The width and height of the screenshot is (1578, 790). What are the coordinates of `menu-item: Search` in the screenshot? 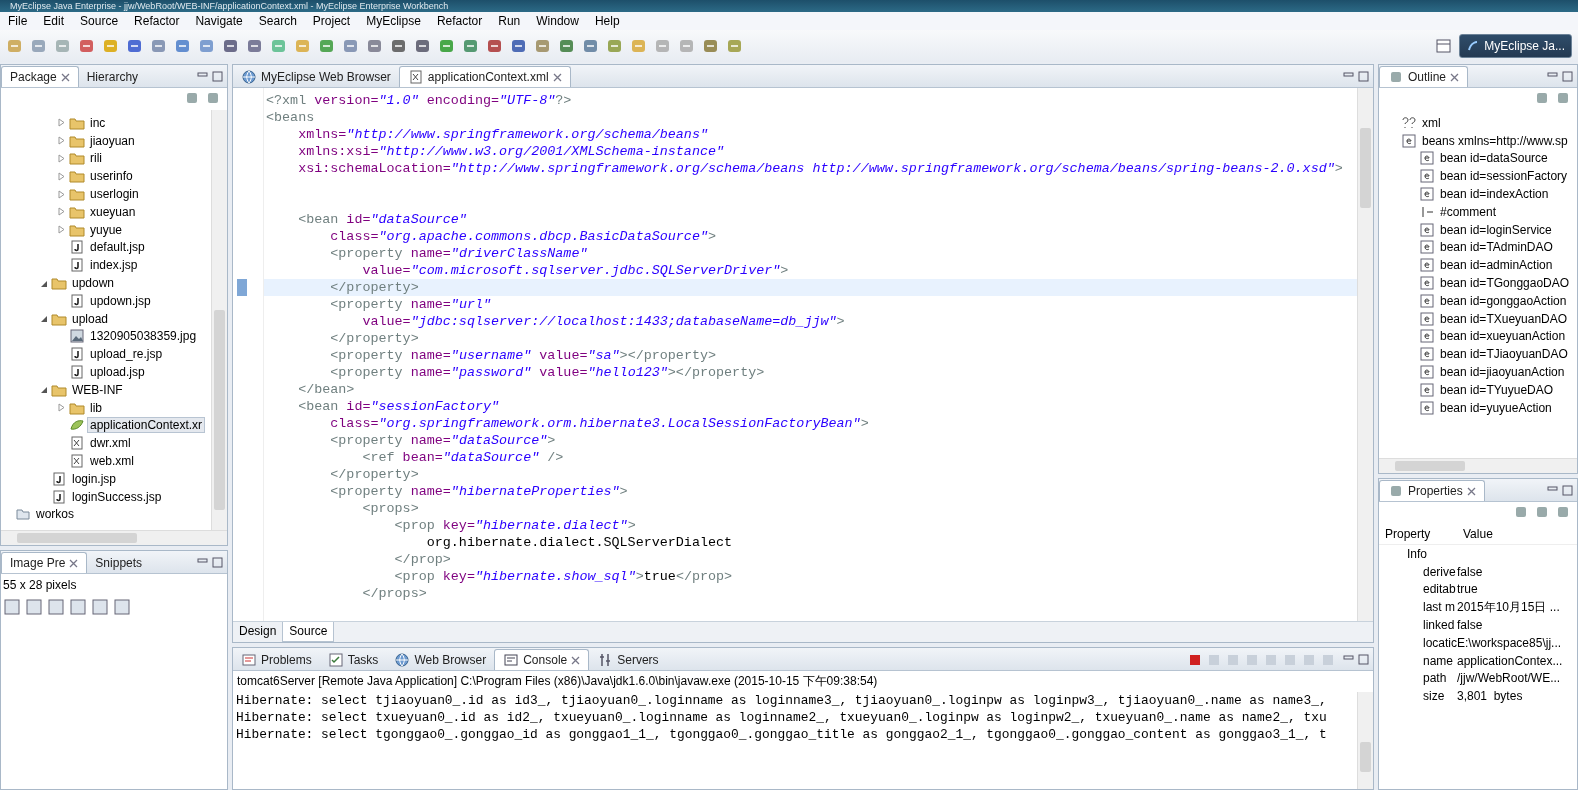 It's located at (277, 21).